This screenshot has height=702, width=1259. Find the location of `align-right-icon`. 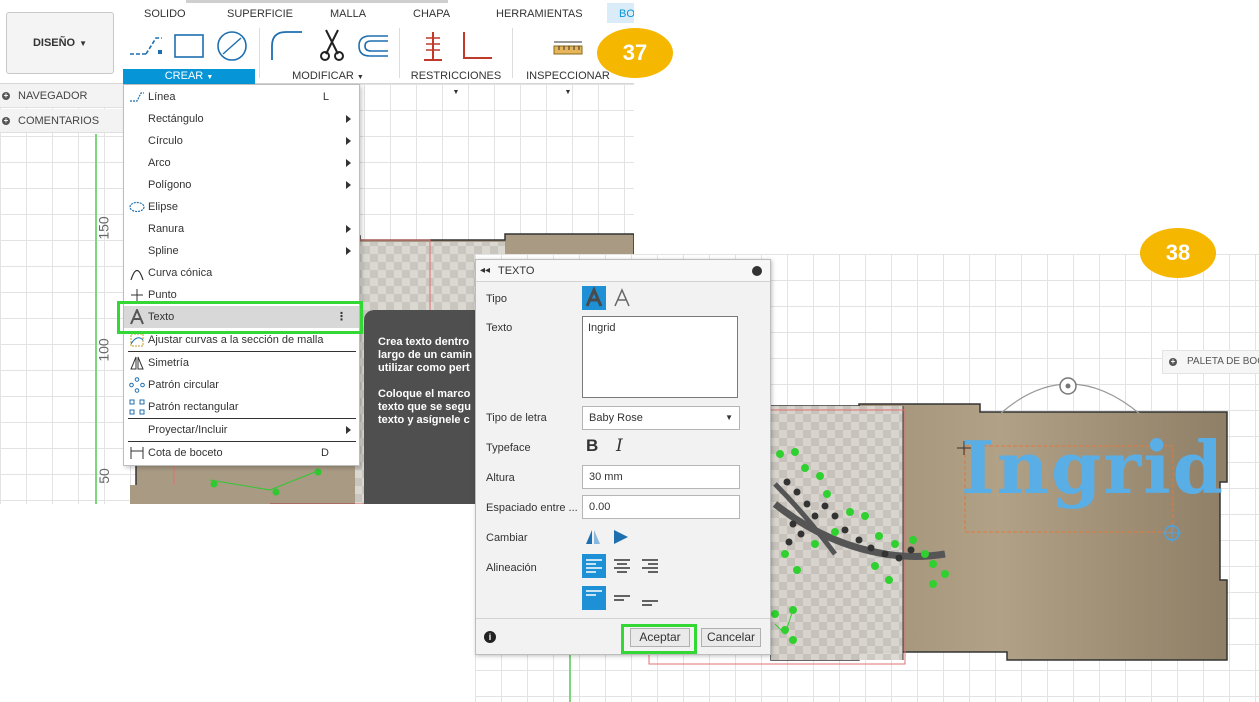

align-right-icon is located at coordinates (650, 566).